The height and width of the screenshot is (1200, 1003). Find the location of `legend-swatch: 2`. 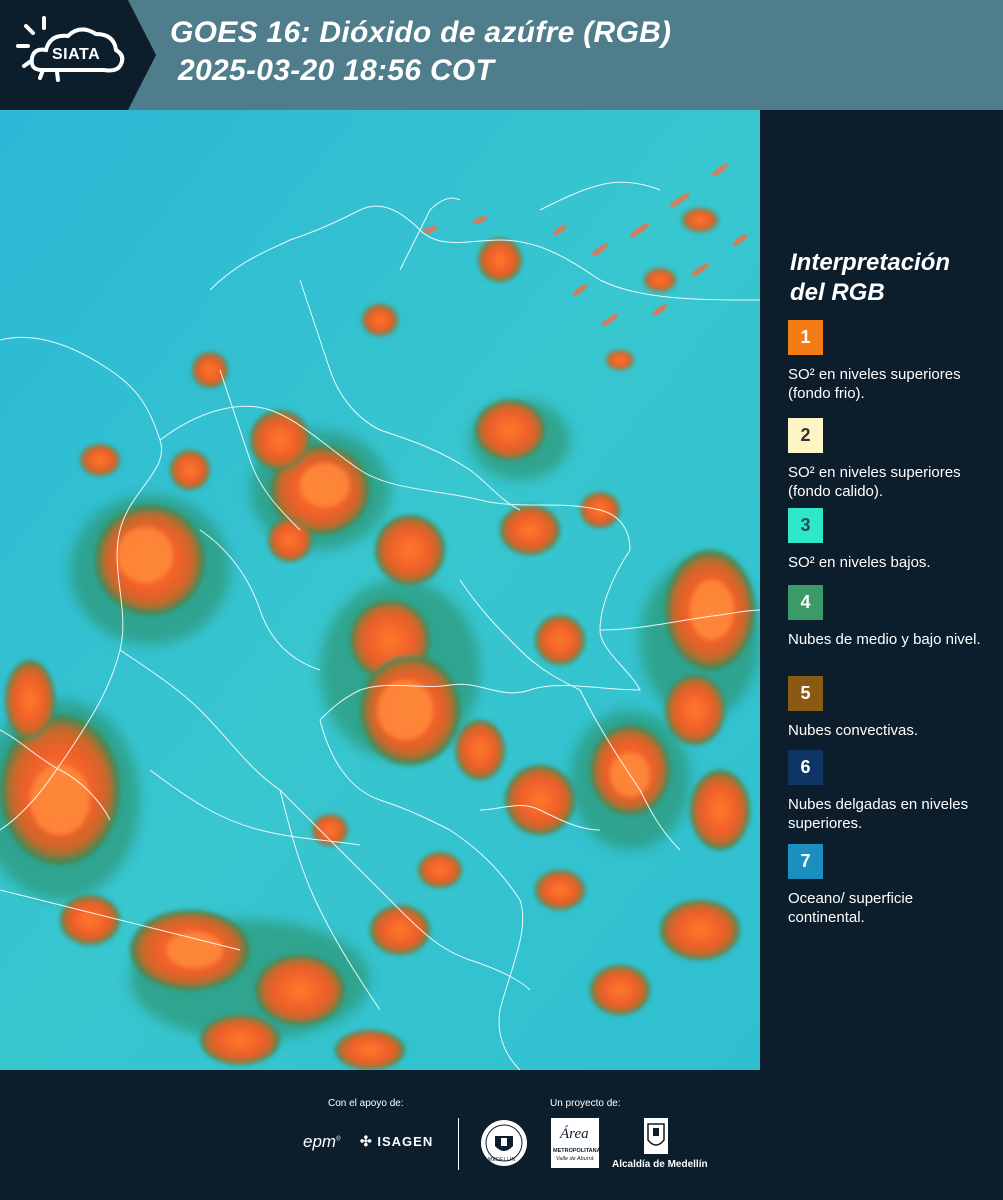

legend-swatch: 2 is located at coordinates (805, 435).